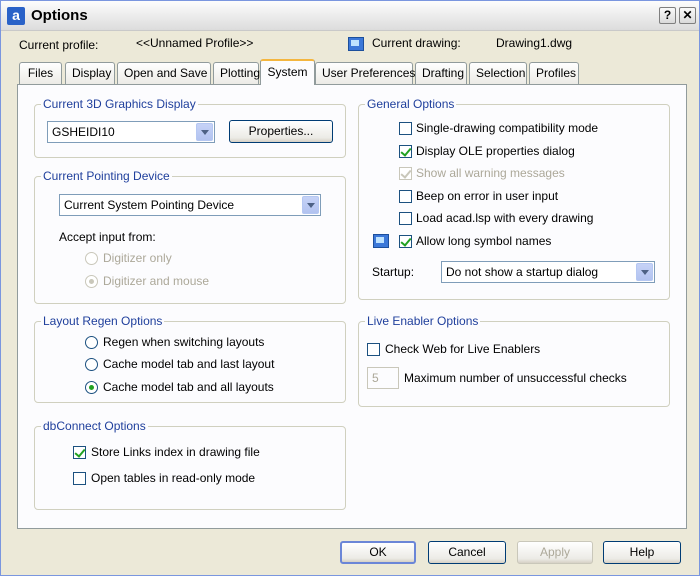 The height and width of the screenshot is (576, 700). Describe the element at coordinates (83, 132) in the screenshot. I see `graphics-display-value: GSHEIDI10` at that location.